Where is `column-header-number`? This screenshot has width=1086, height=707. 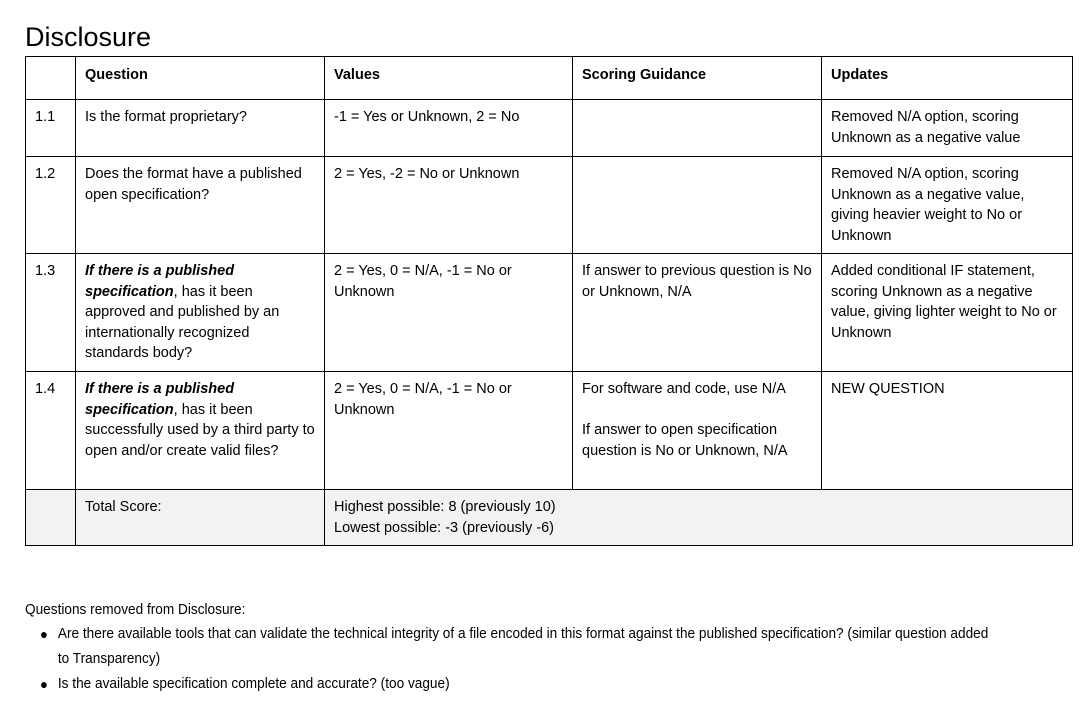
column-header-number is located at coordinates (50, 78).